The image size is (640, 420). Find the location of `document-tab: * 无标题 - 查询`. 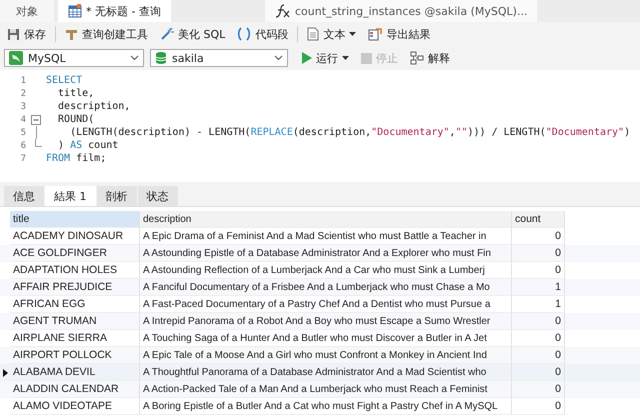

document-tab: * 无标题 - 查询 is located at coordinates (114, 11).